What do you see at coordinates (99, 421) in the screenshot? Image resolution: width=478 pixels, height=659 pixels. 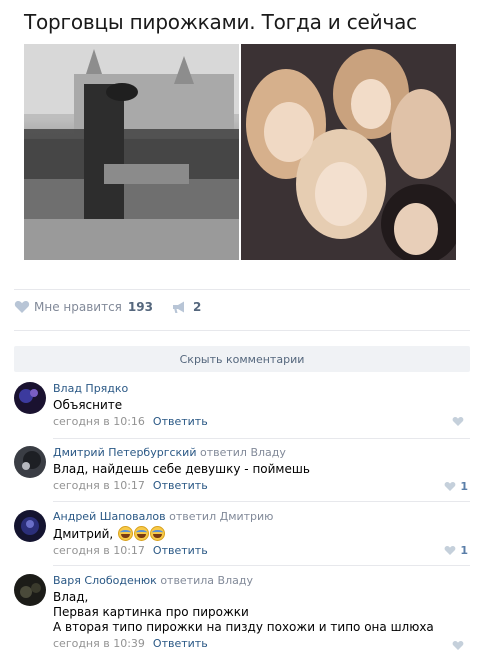 I see `comment-time: сегодня в 10:16` at bounding box center [99, 421].